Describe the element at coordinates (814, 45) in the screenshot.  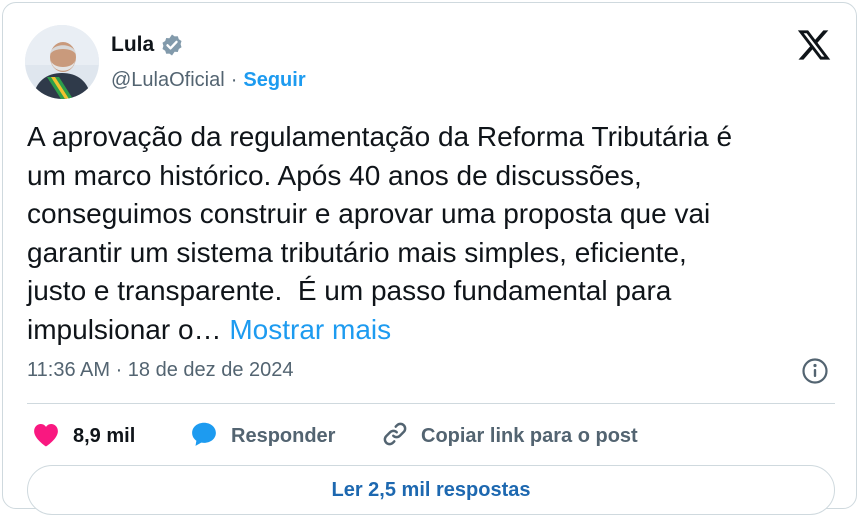
I see `x-logo-icon` at that location.